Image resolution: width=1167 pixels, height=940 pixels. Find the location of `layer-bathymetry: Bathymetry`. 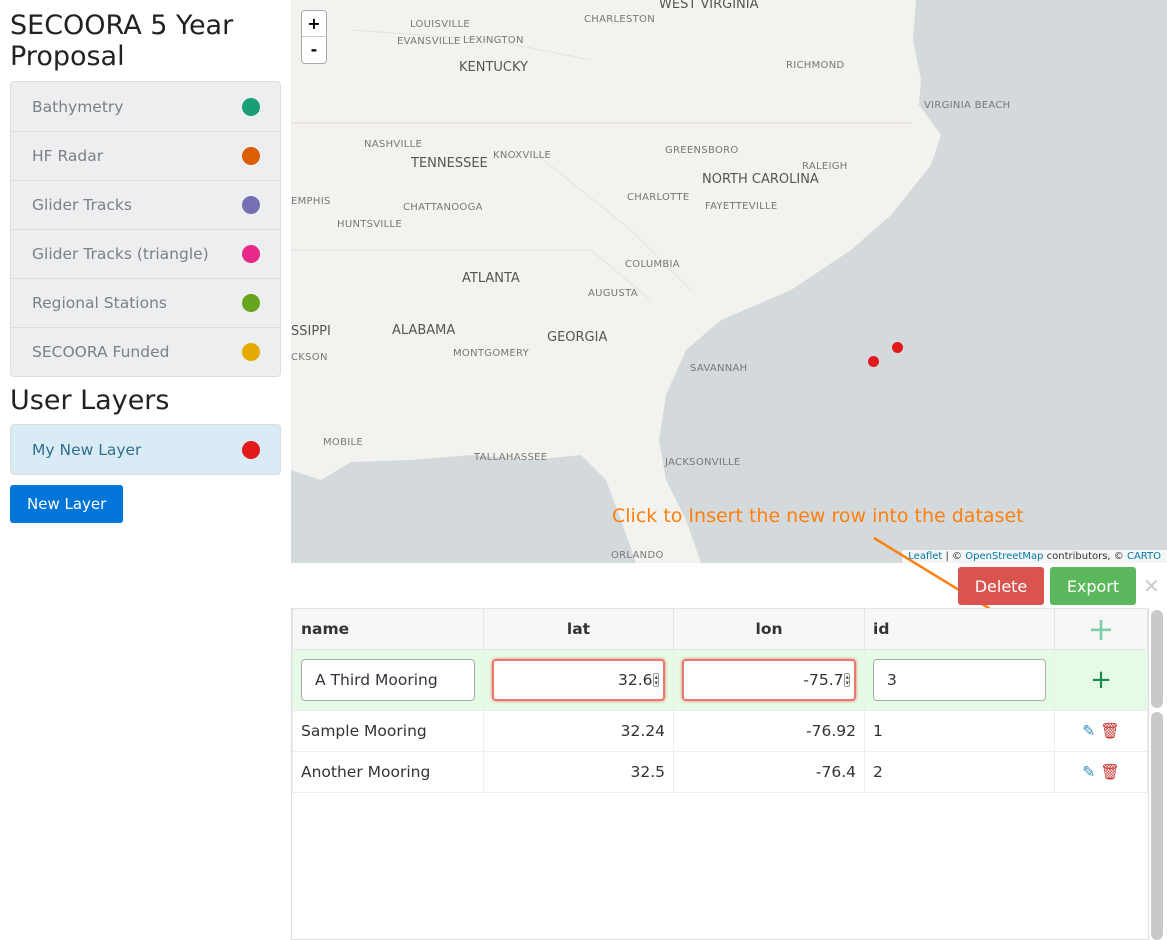

layer-bathymetry: Bathymetry is located at coordinates (145, 106).